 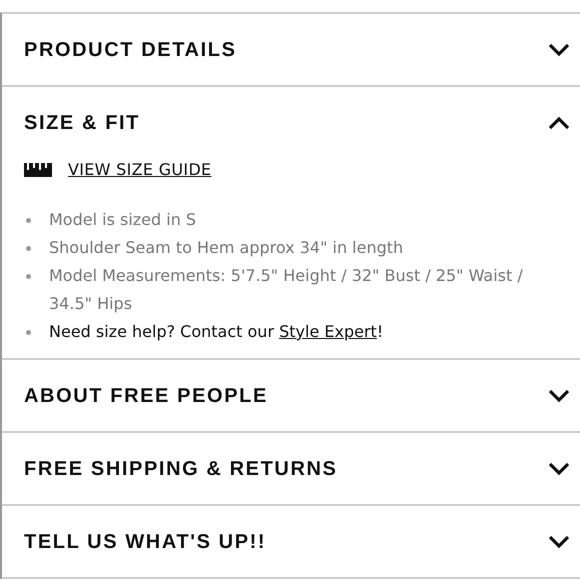 What do you see at coordinates (286, 290) in the screenshot?
I see `bullet-text: Model Measurements: 5'7.5" Height / 32" Bust / 25" Waist / 34.5" Hips` at bounding box center [286, 290].